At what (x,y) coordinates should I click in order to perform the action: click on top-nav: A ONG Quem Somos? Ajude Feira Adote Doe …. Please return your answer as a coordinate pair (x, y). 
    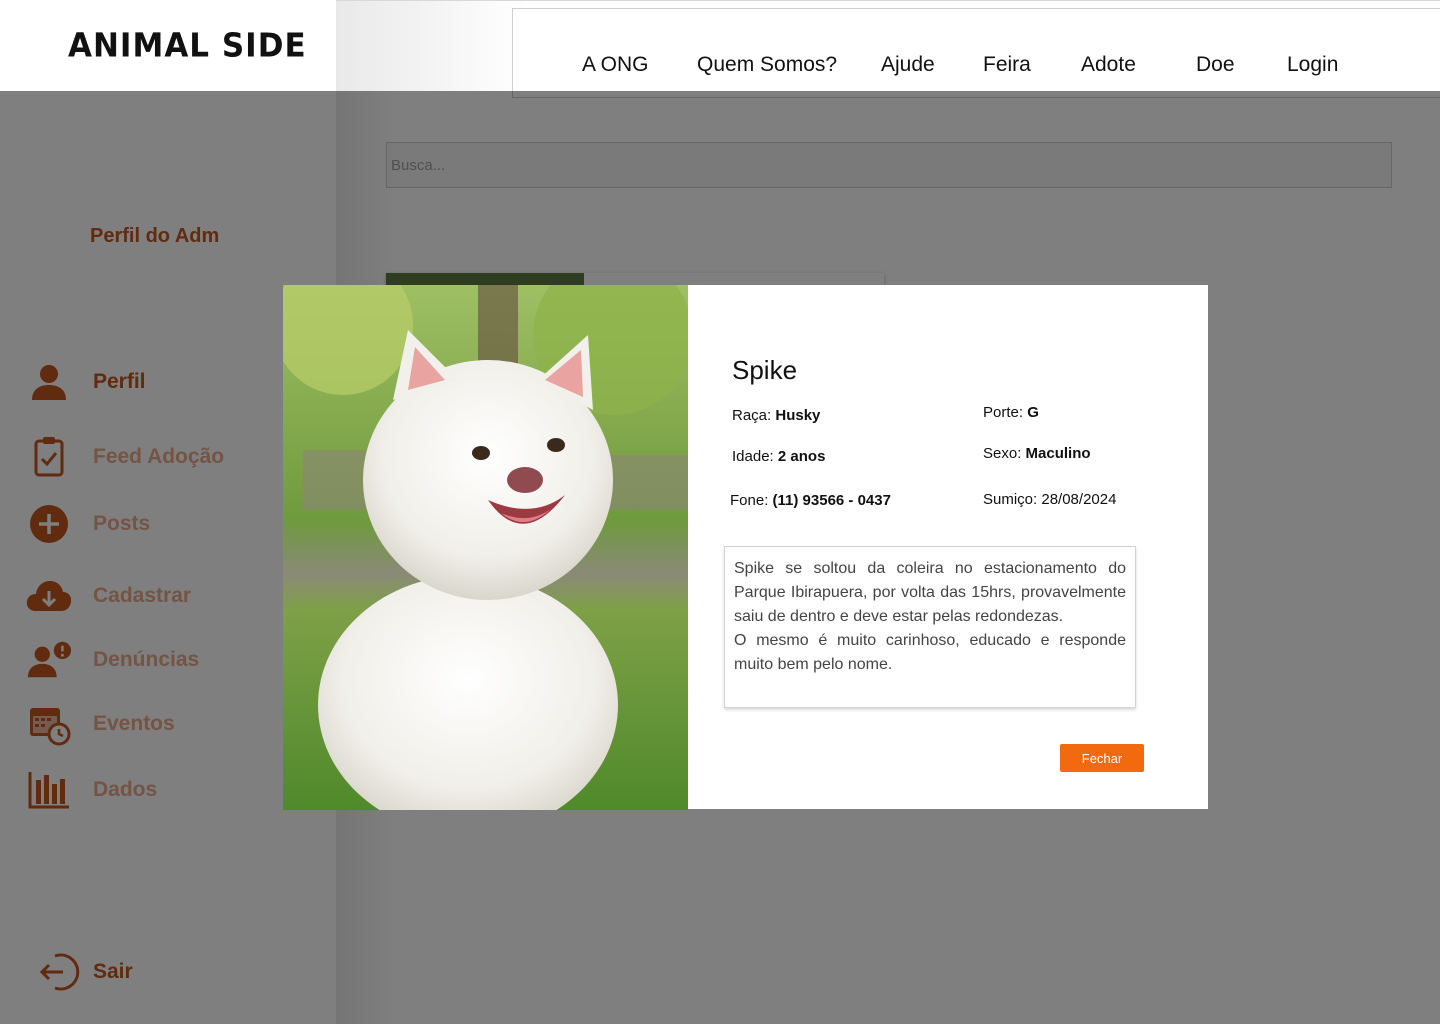
    Looking at the image, I should click on (976, 53).